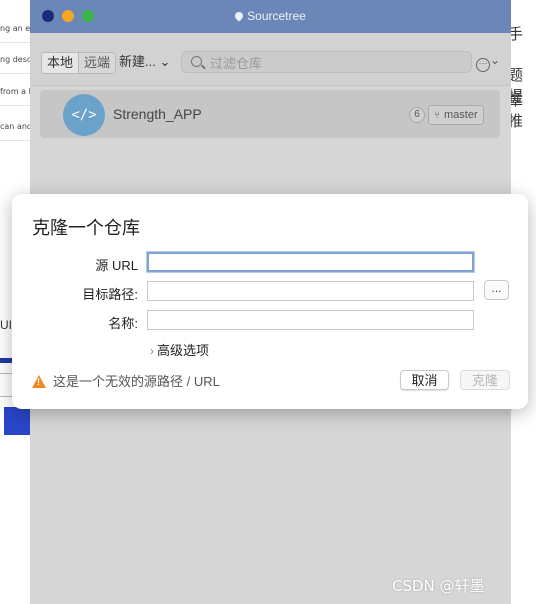 The width and height of the screenshot is (536, 604). What do you see at coordinates (17, 421) in the screenshot?
I see `bg-blue-block` at bounding box center [17, 421].